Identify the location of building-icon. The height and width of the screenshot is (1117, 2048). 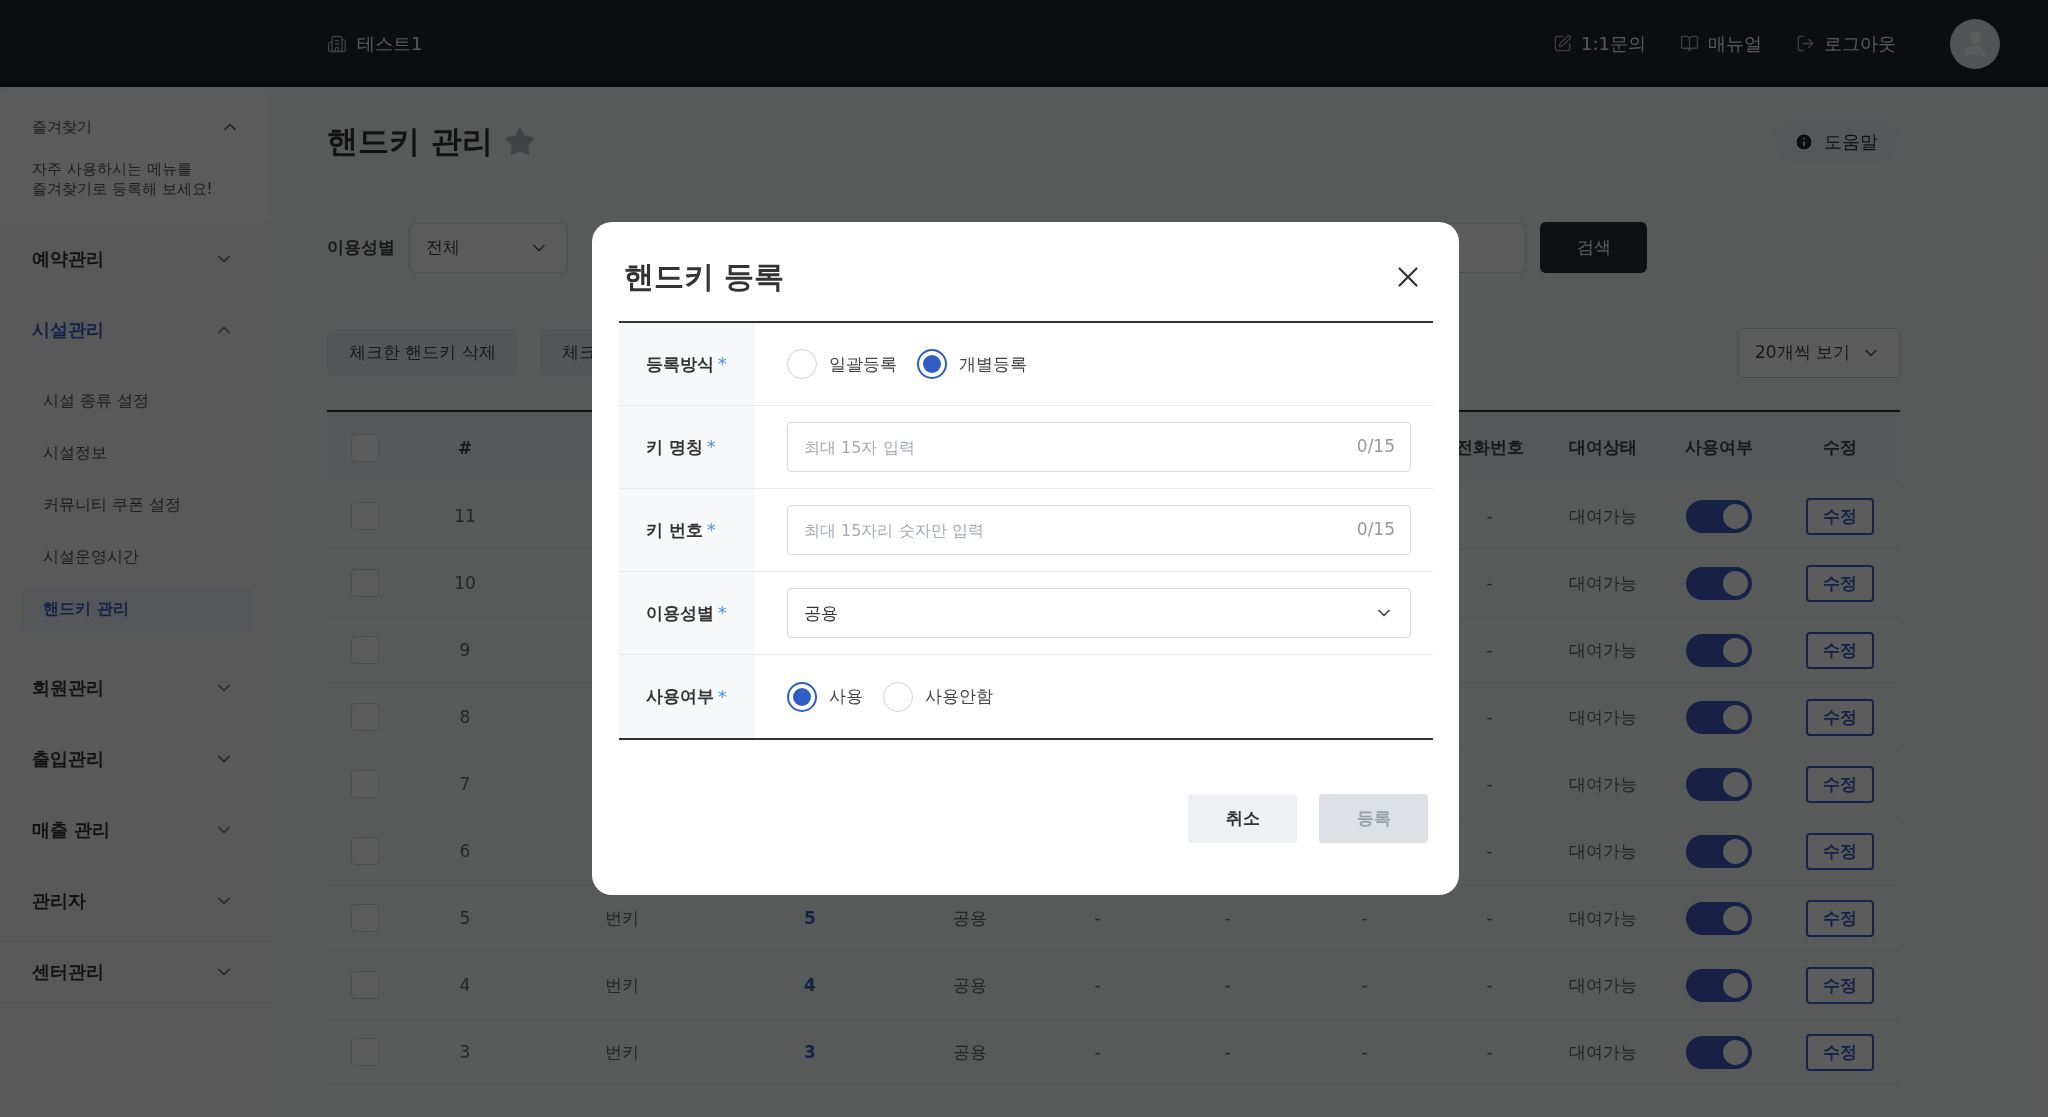
(337, 43).